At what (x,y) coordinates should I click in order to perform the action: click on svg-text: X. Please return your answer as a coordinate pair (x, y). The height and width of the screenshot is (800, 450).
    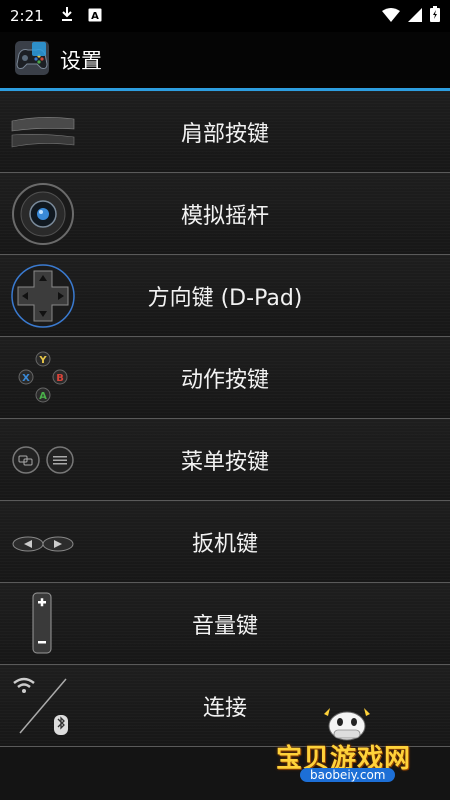
    Looking at the image, I should click on (26, 378).